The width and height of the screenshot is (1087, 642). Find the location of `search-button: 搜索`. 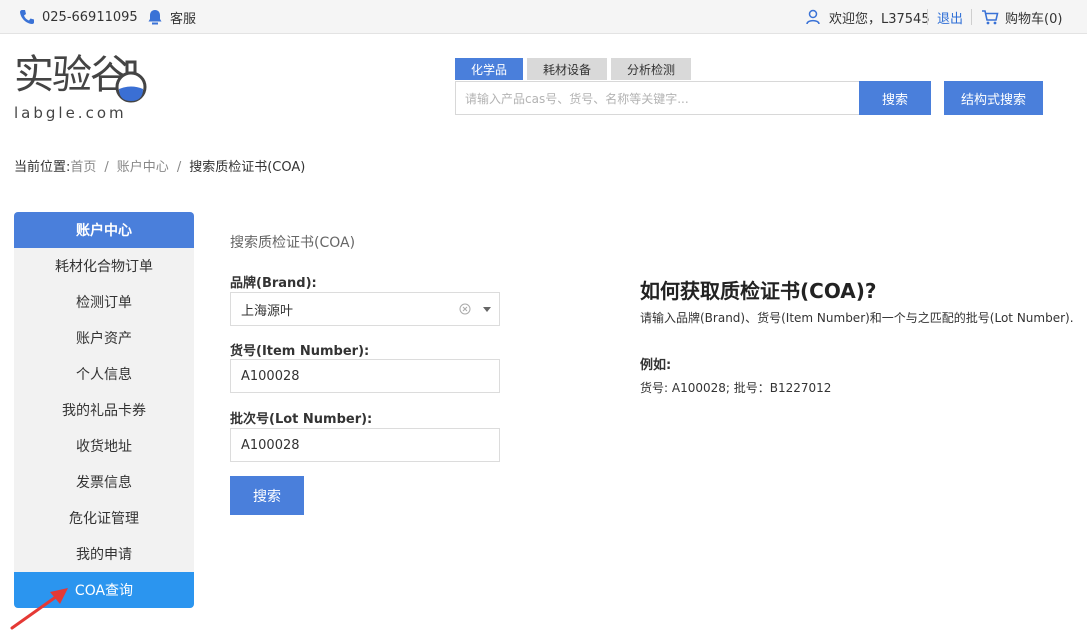

search-button: 搜索 is located at coordinates (895, 98).